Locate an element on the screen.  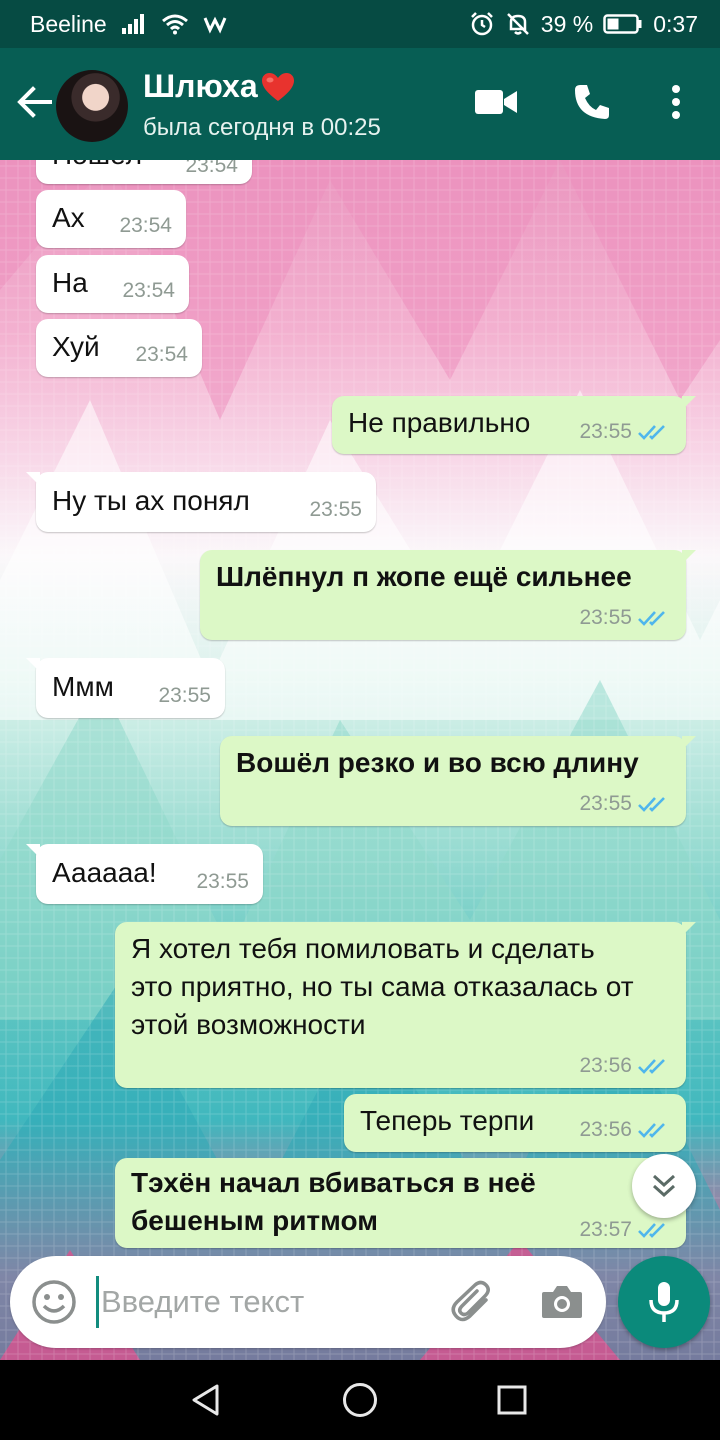
message-incoming: Ну ты ах понял 23:55 is located at coordinates (201, 502).